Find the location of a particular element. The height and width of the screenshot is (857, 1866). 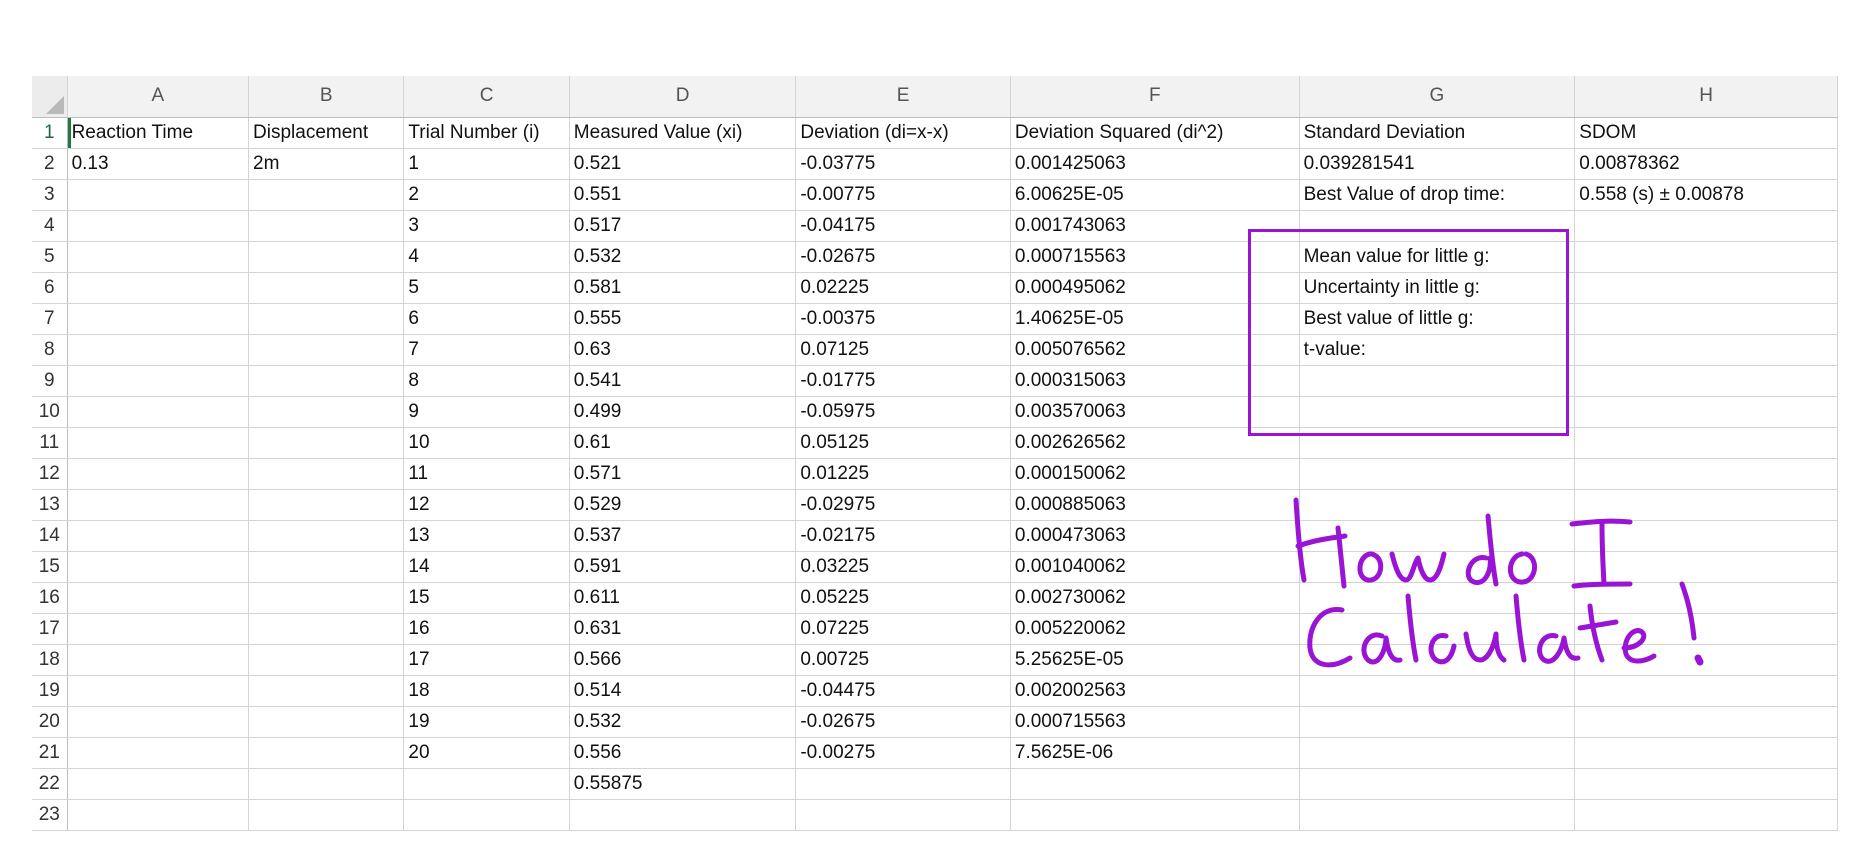

row-header: 7 is located at coordinates (50, 319).